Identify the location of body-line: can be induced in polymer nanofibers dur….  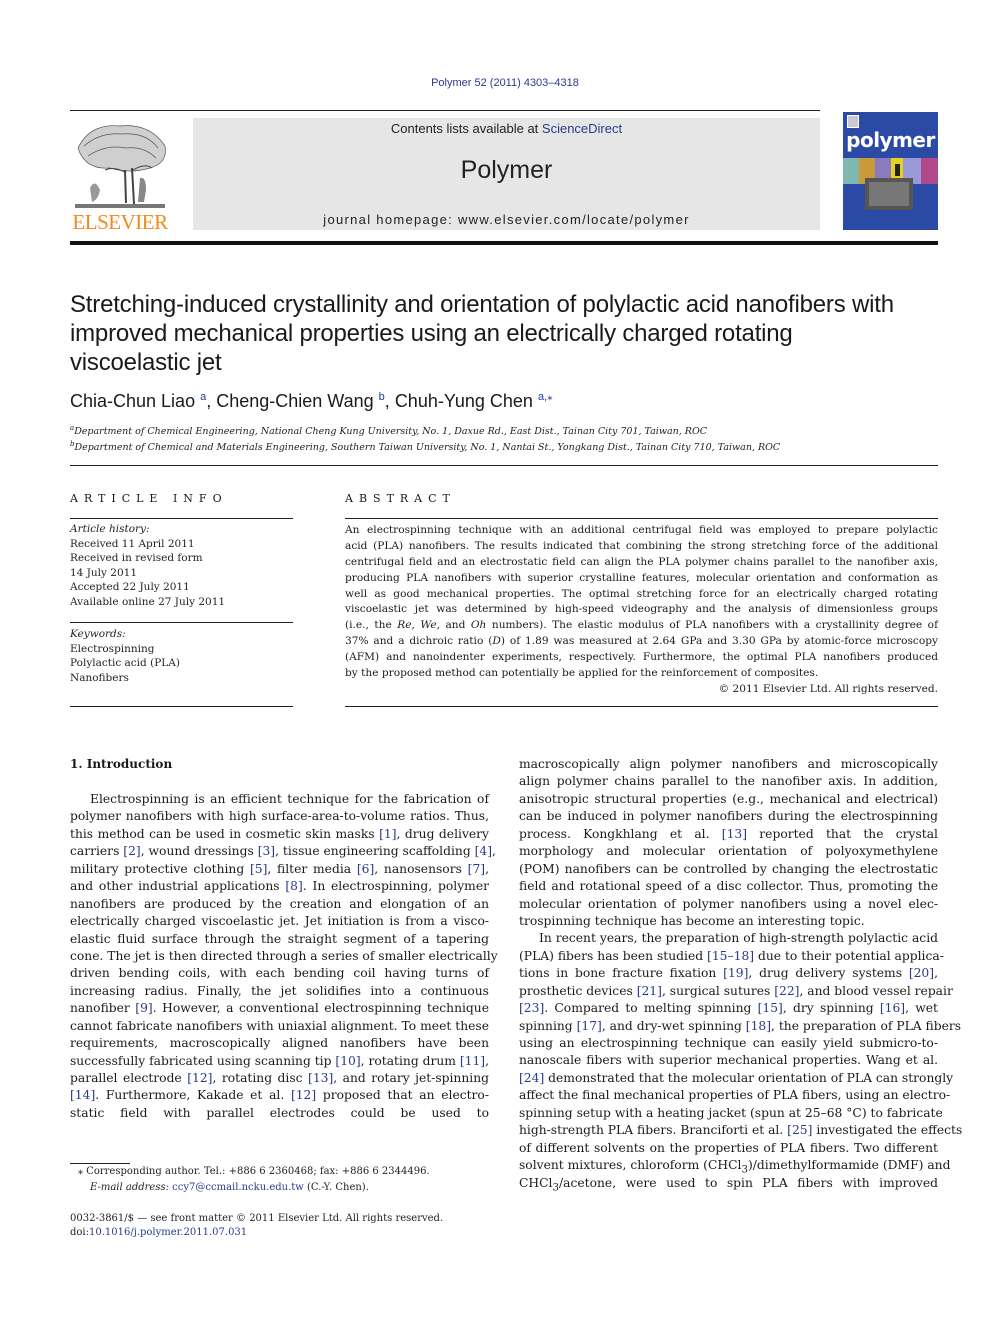
(728, 816).